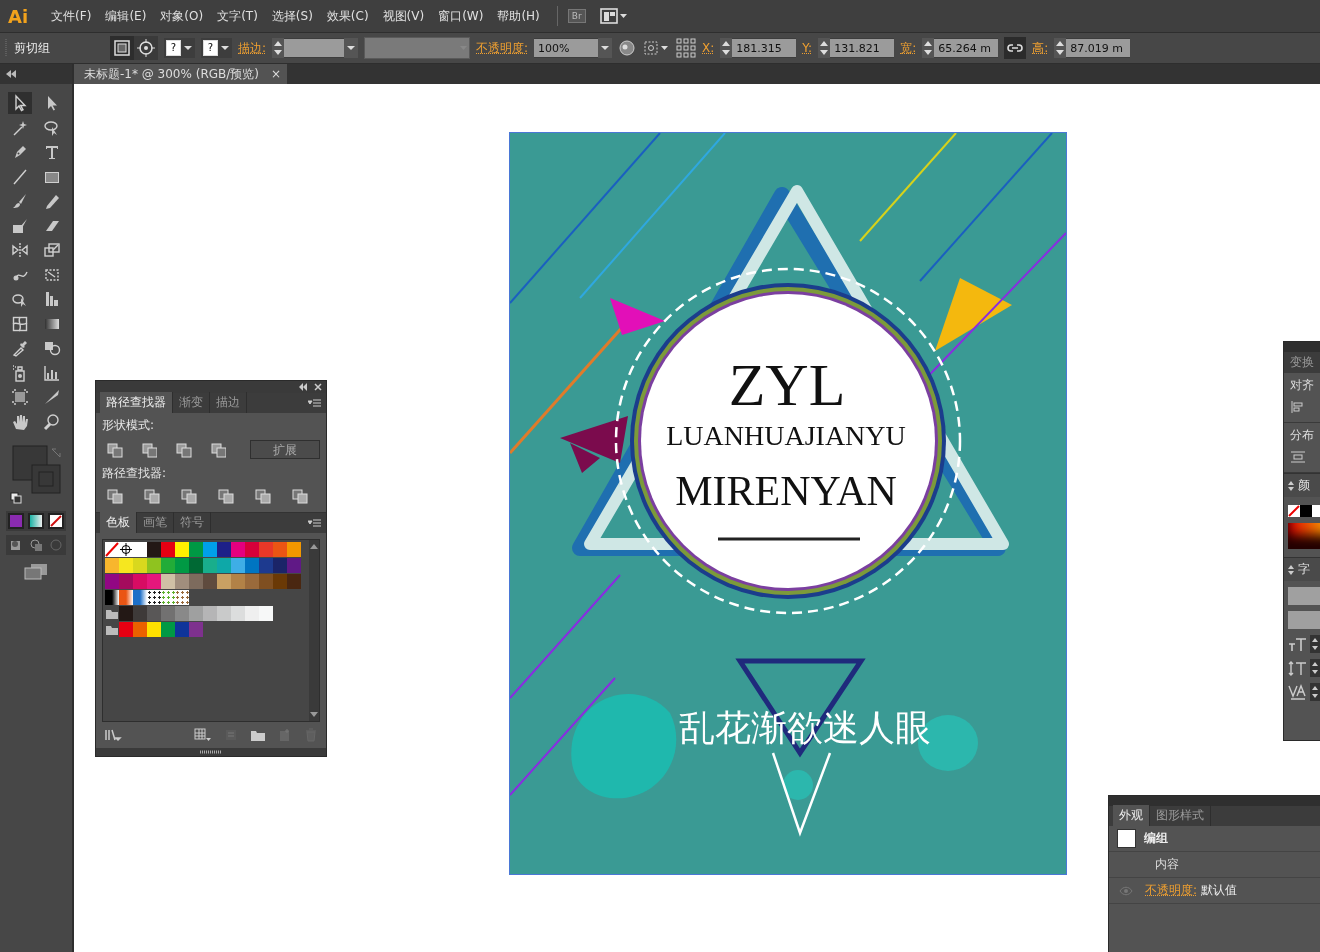 This screenshot has width=1320, height=952. What do you see at coordinates (149, 449) in the screenshot?
I see `minus-front-icon` at bounding box center [149, 449].